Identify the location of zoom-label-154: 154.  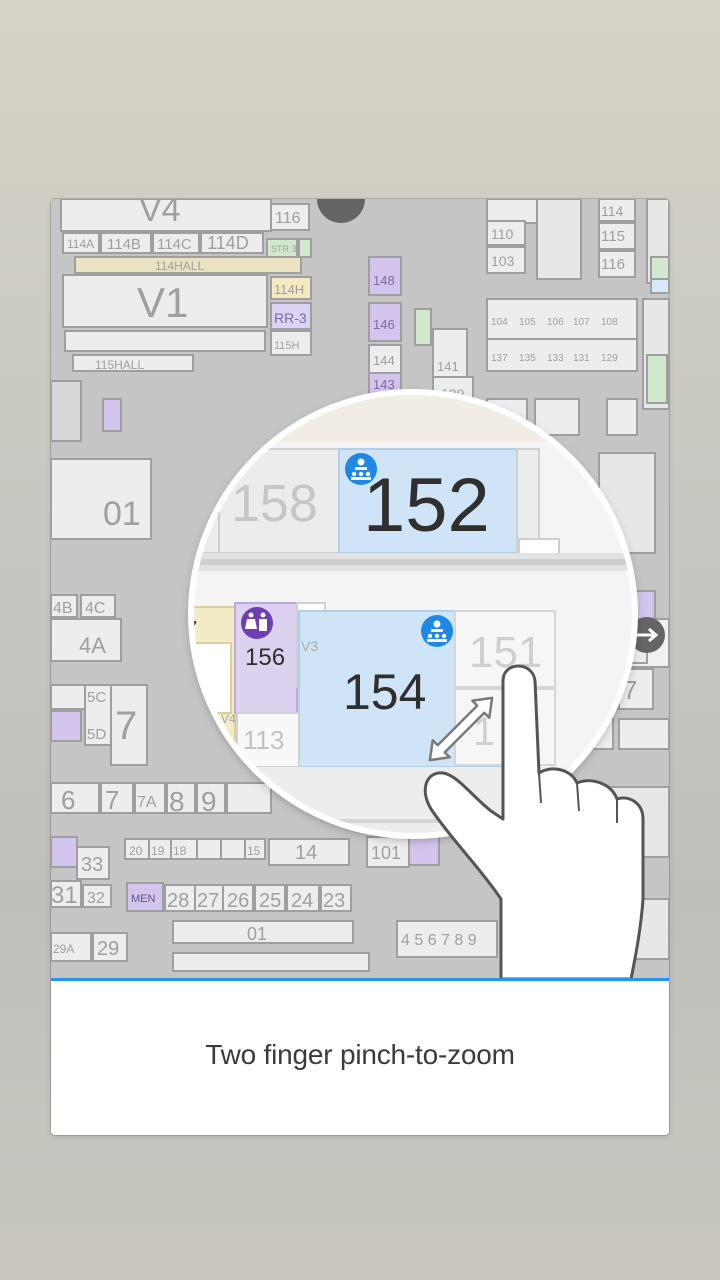
(384, 692).